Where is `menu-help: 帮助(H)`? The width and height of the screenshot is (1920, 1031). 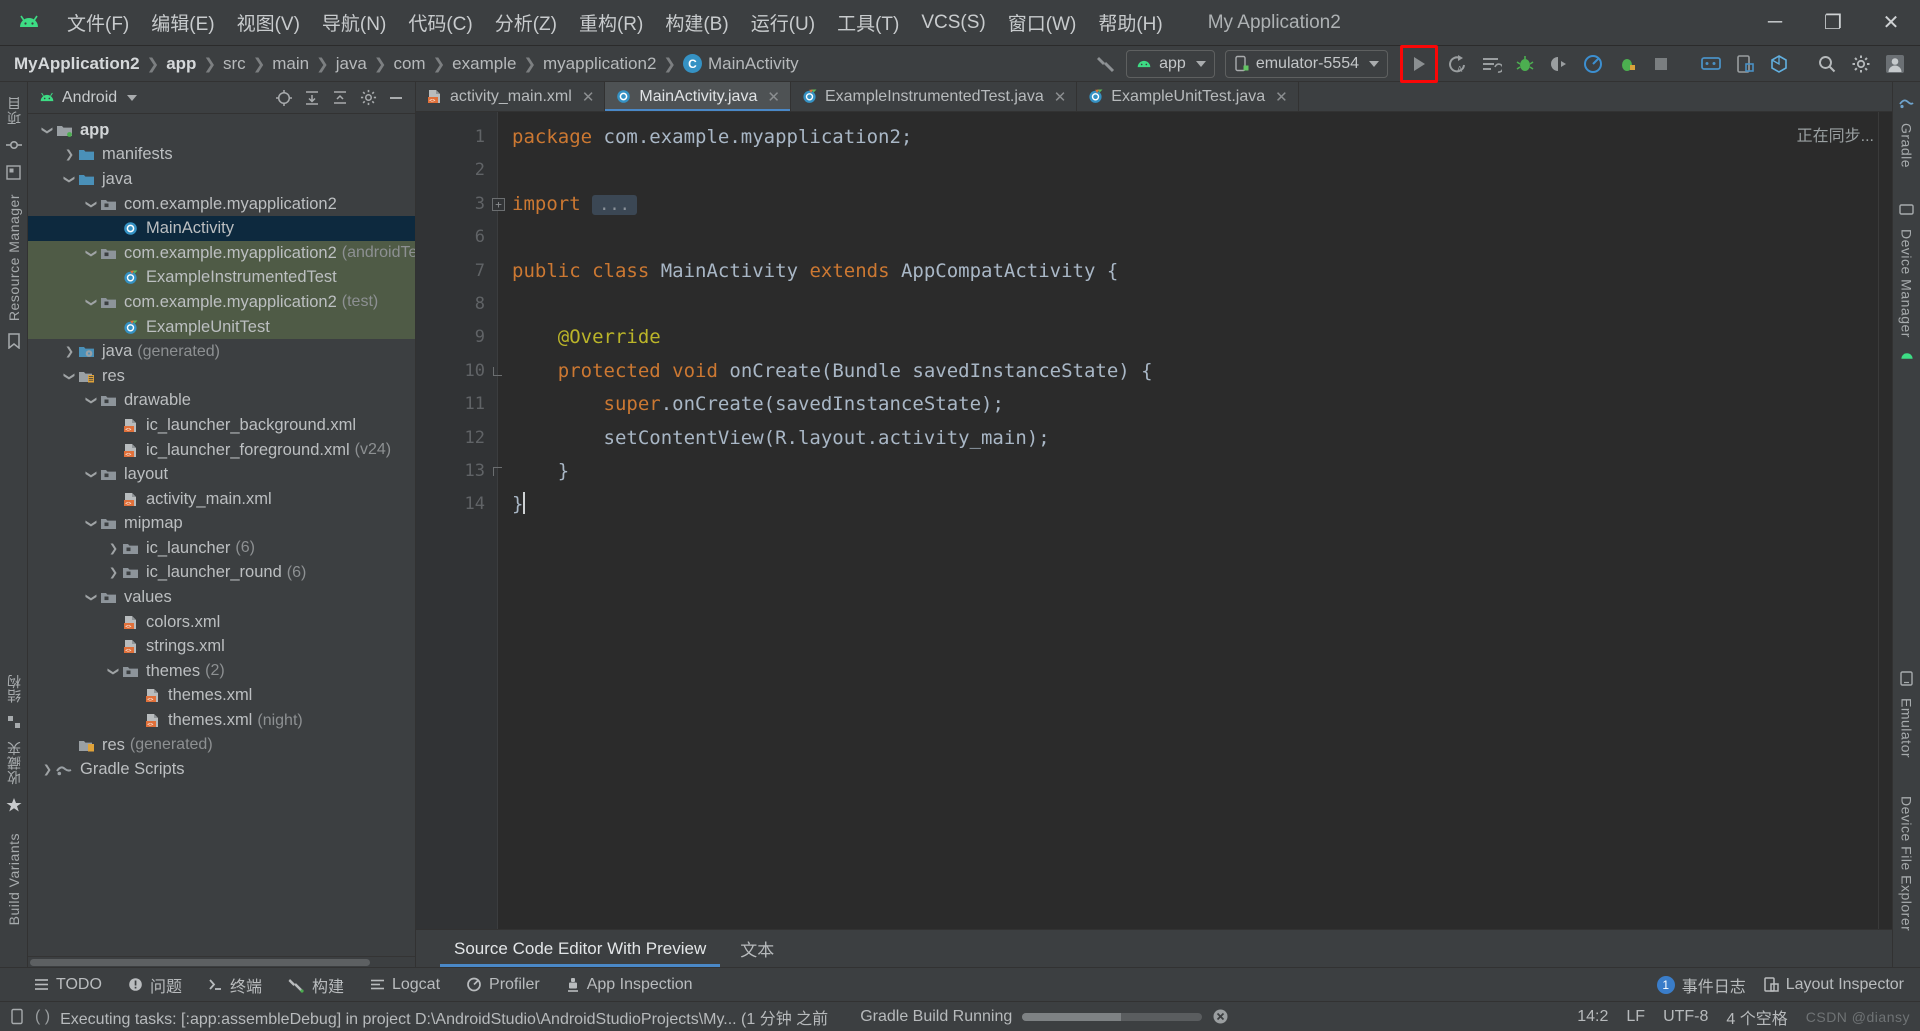 menu-help: 帮助(H) is located at coordinates (1130, 22).